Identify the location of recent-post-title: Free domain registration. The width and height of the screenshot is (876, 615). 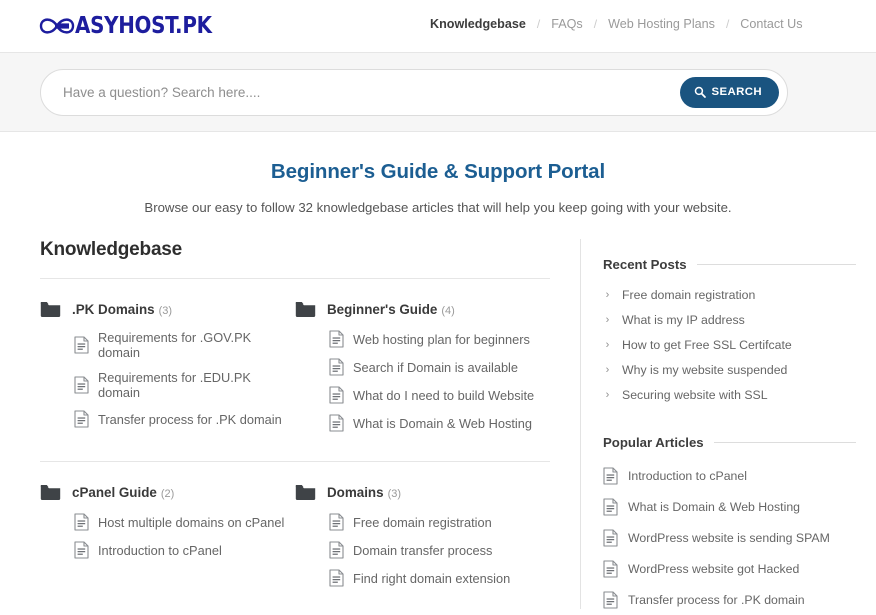
(689, 294).